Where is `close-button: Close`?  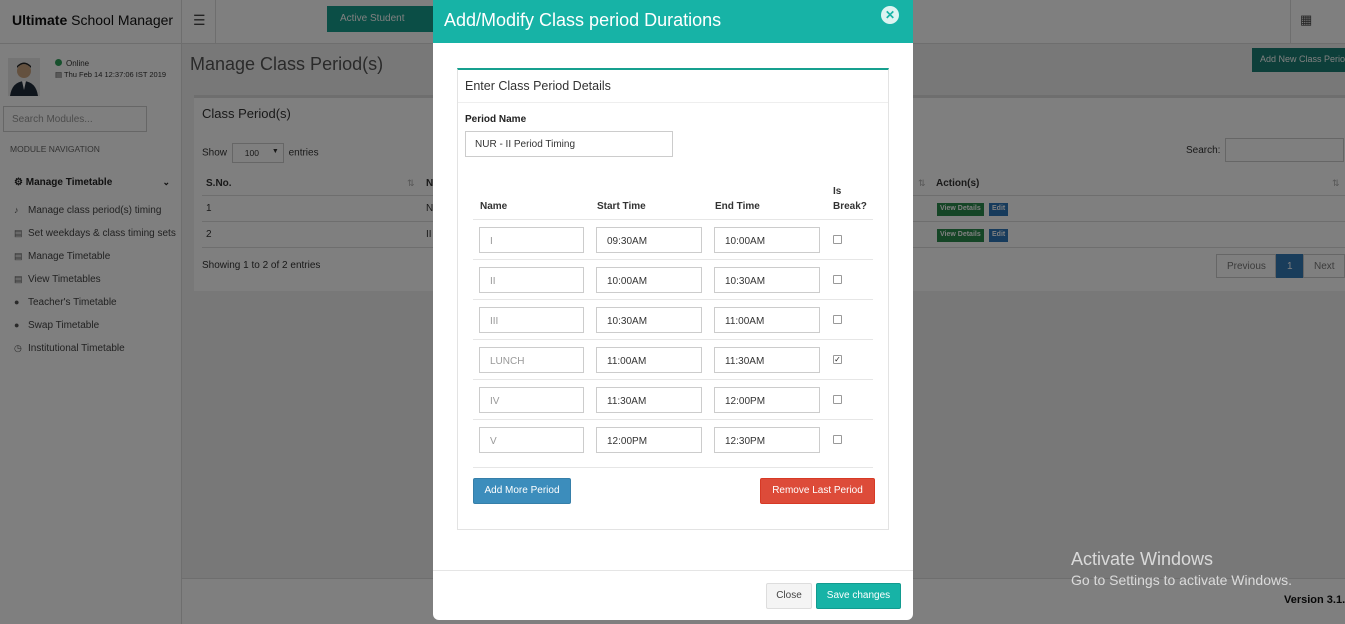 close-button: Close is located at coordinates (789, 596).